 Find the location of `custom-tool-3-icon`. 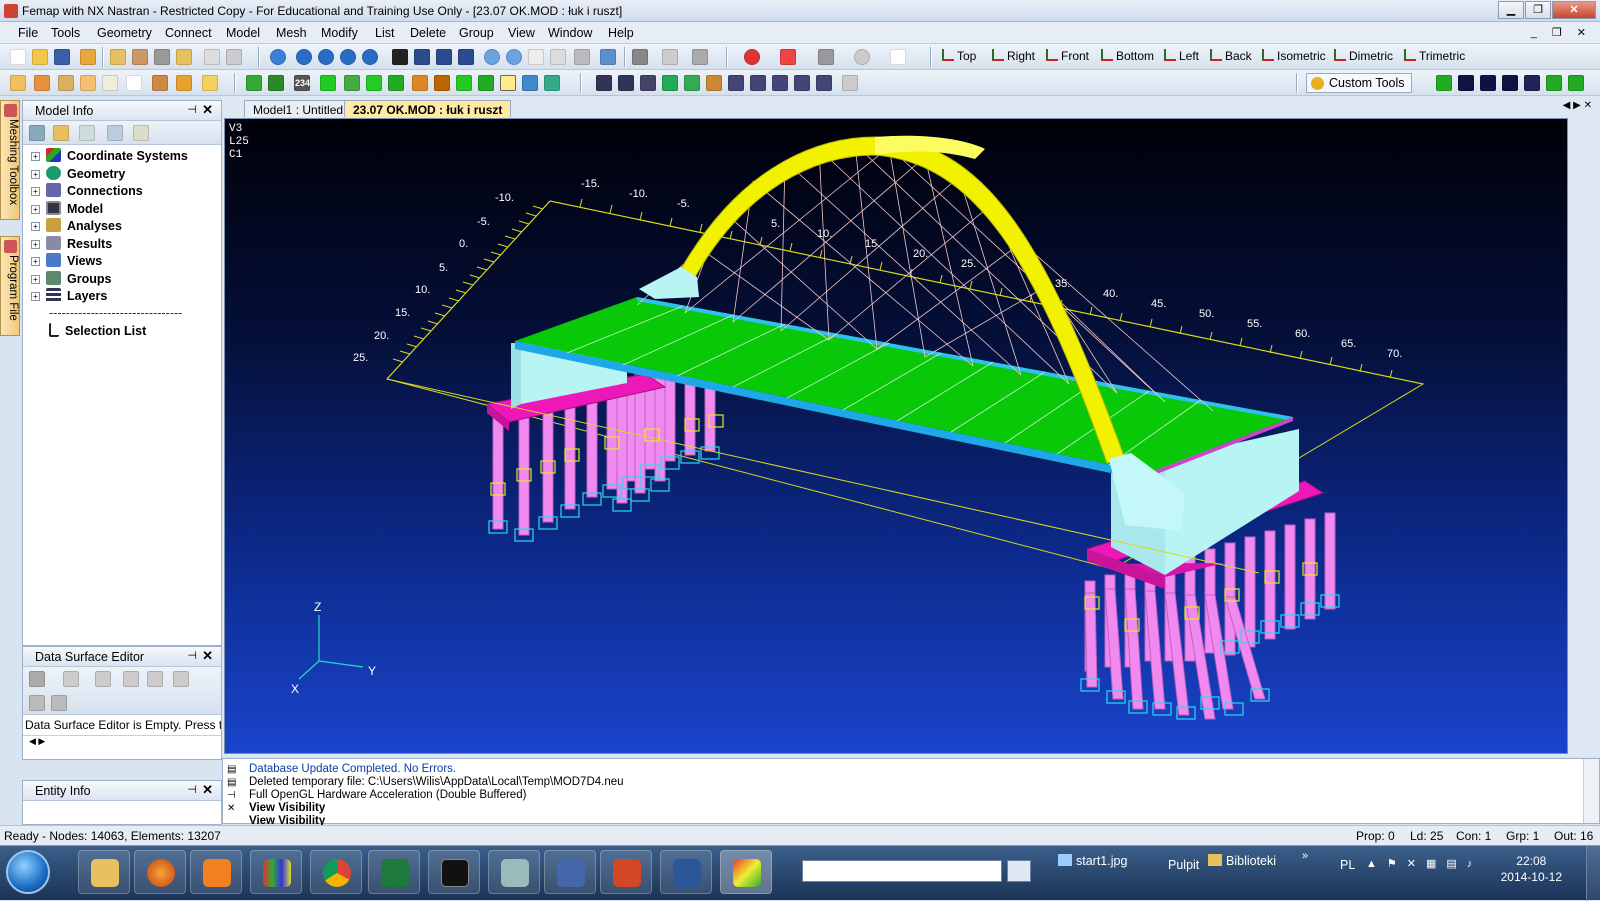

custom-tool-3-icon is located at coordinates (1488, 83).